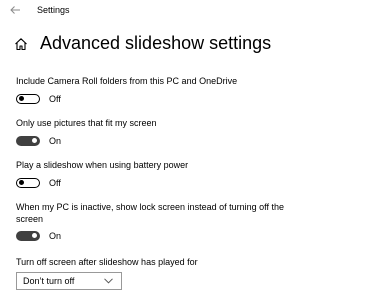 The height and width of the screenshot is (294, 374). Describe the element at coordinates (187, 11) in the screenshot. I see `title-bar: Settings` at that location.